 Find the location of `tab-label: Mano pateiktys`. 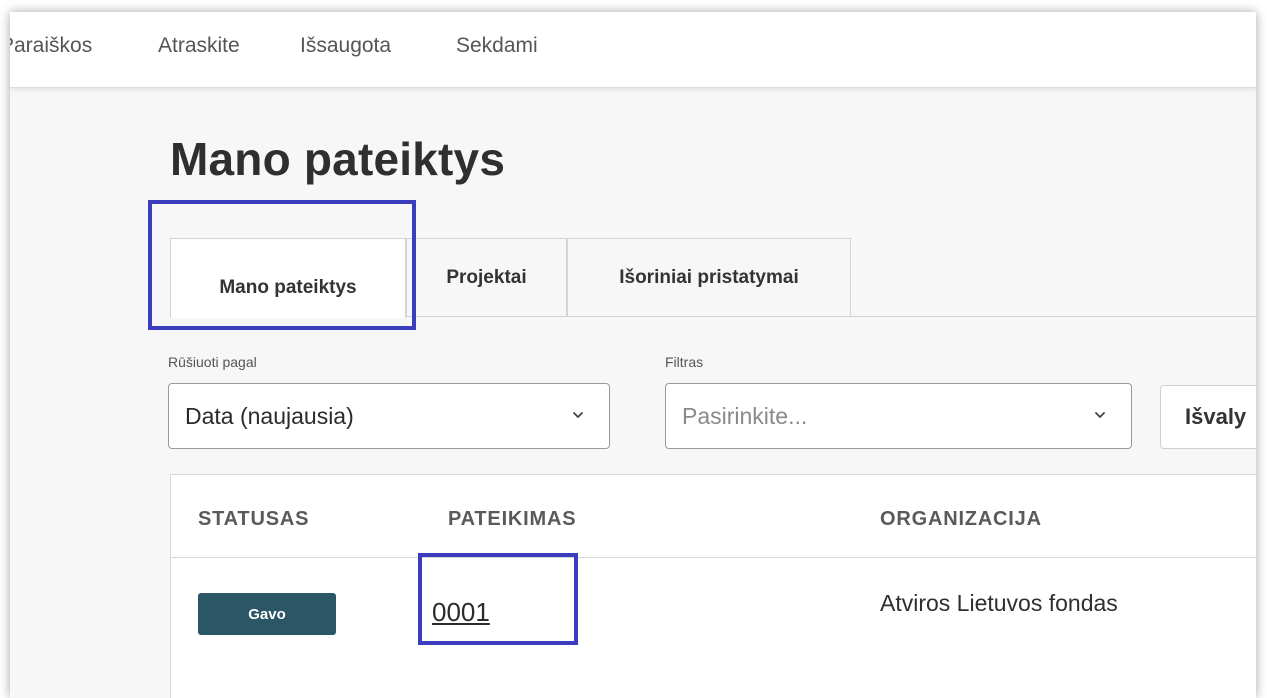

tab-label: Mano pateiktys is located at coordinates (288, 287).